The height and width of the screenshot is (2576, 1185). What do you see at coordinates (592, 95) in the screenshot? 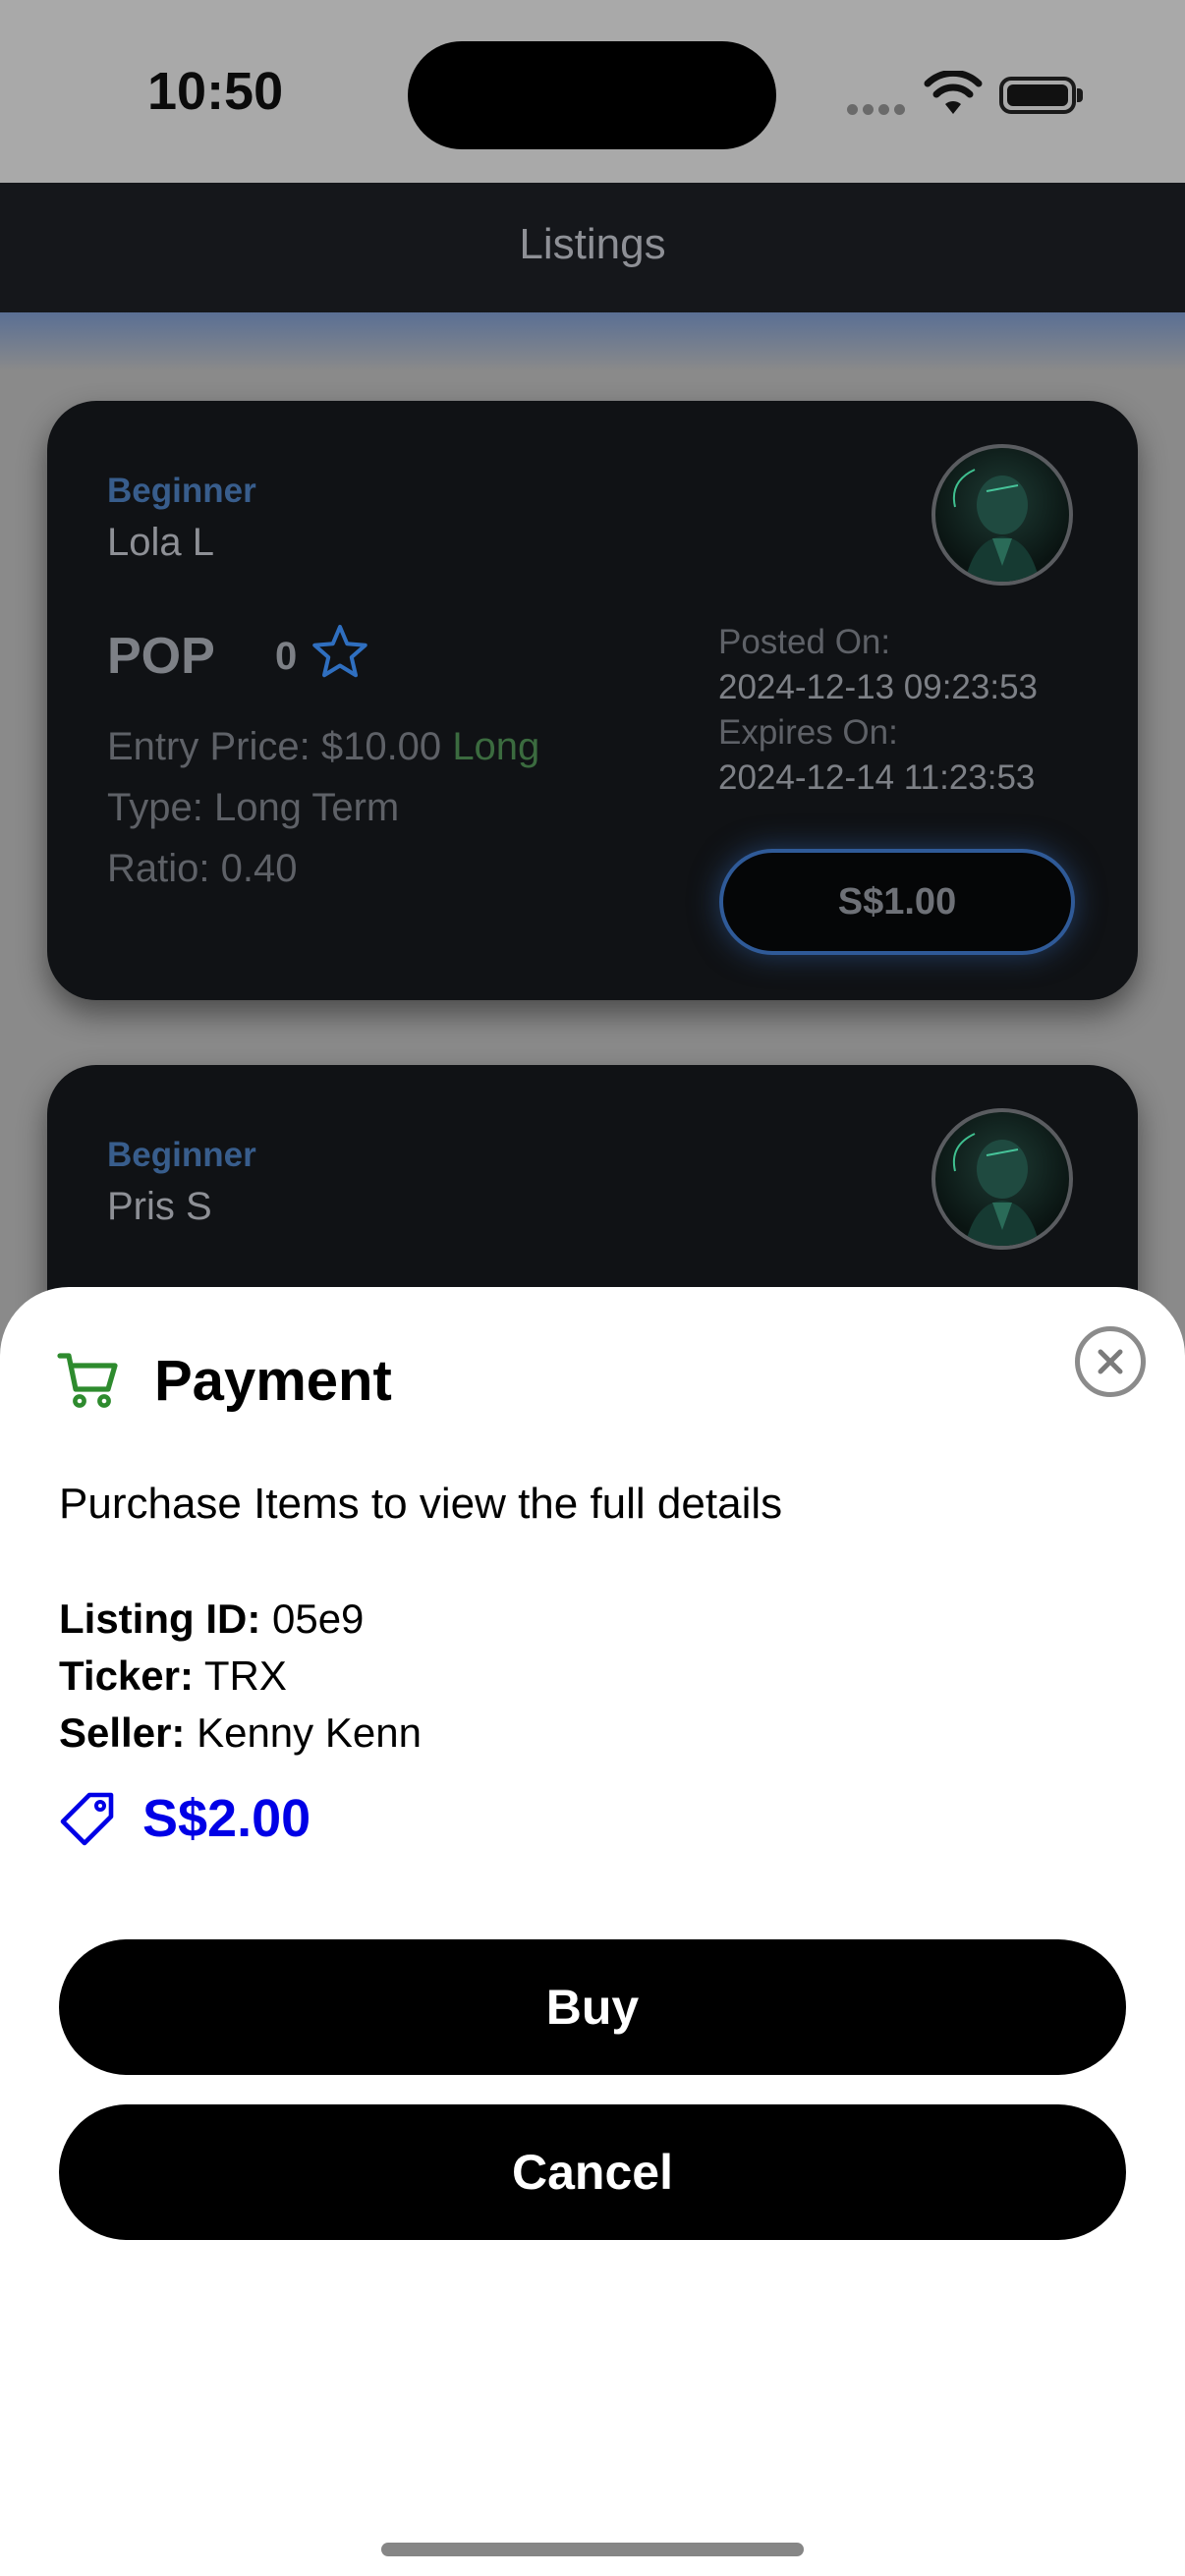
I see `dynamic-island` at bounding box center [592, 95].